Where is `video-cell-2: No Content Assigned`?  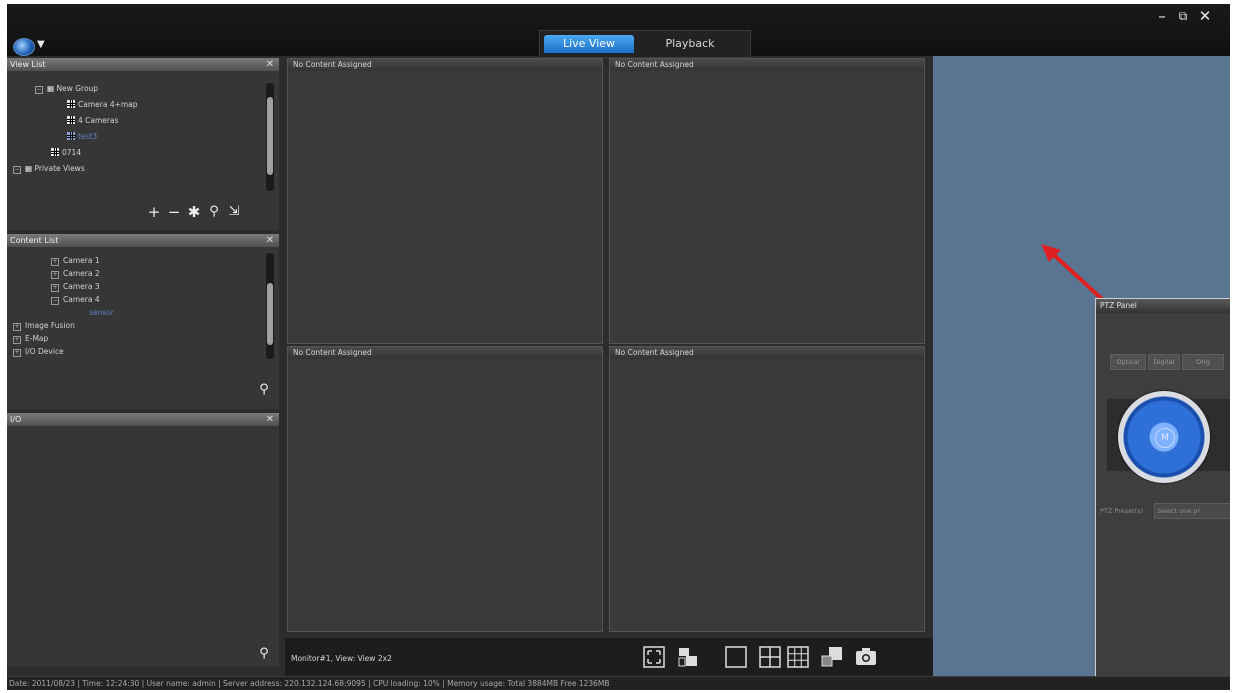 video-cell-2: No Content Assigned is located at coordinates (767, 201).